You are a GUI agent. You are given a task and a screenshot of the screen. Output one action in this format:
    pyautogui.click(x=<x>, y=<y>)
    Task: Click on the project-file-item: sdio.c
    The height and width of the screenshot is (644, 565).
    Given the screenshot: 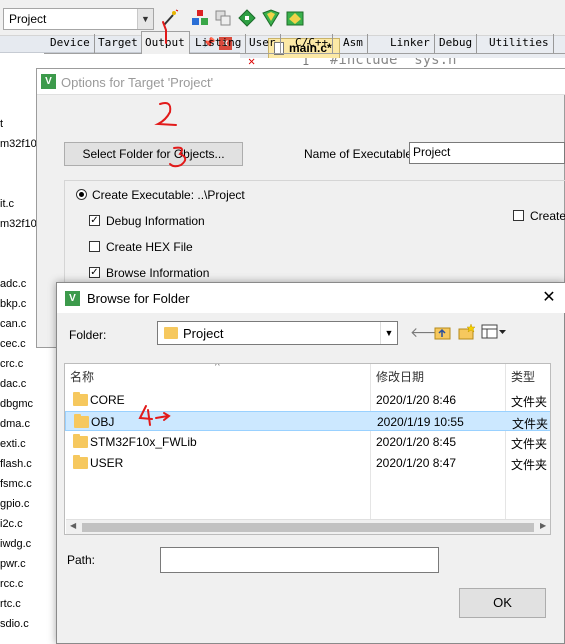 What is the action you would take?
    pyautogui.click(x=14, y=624)
    